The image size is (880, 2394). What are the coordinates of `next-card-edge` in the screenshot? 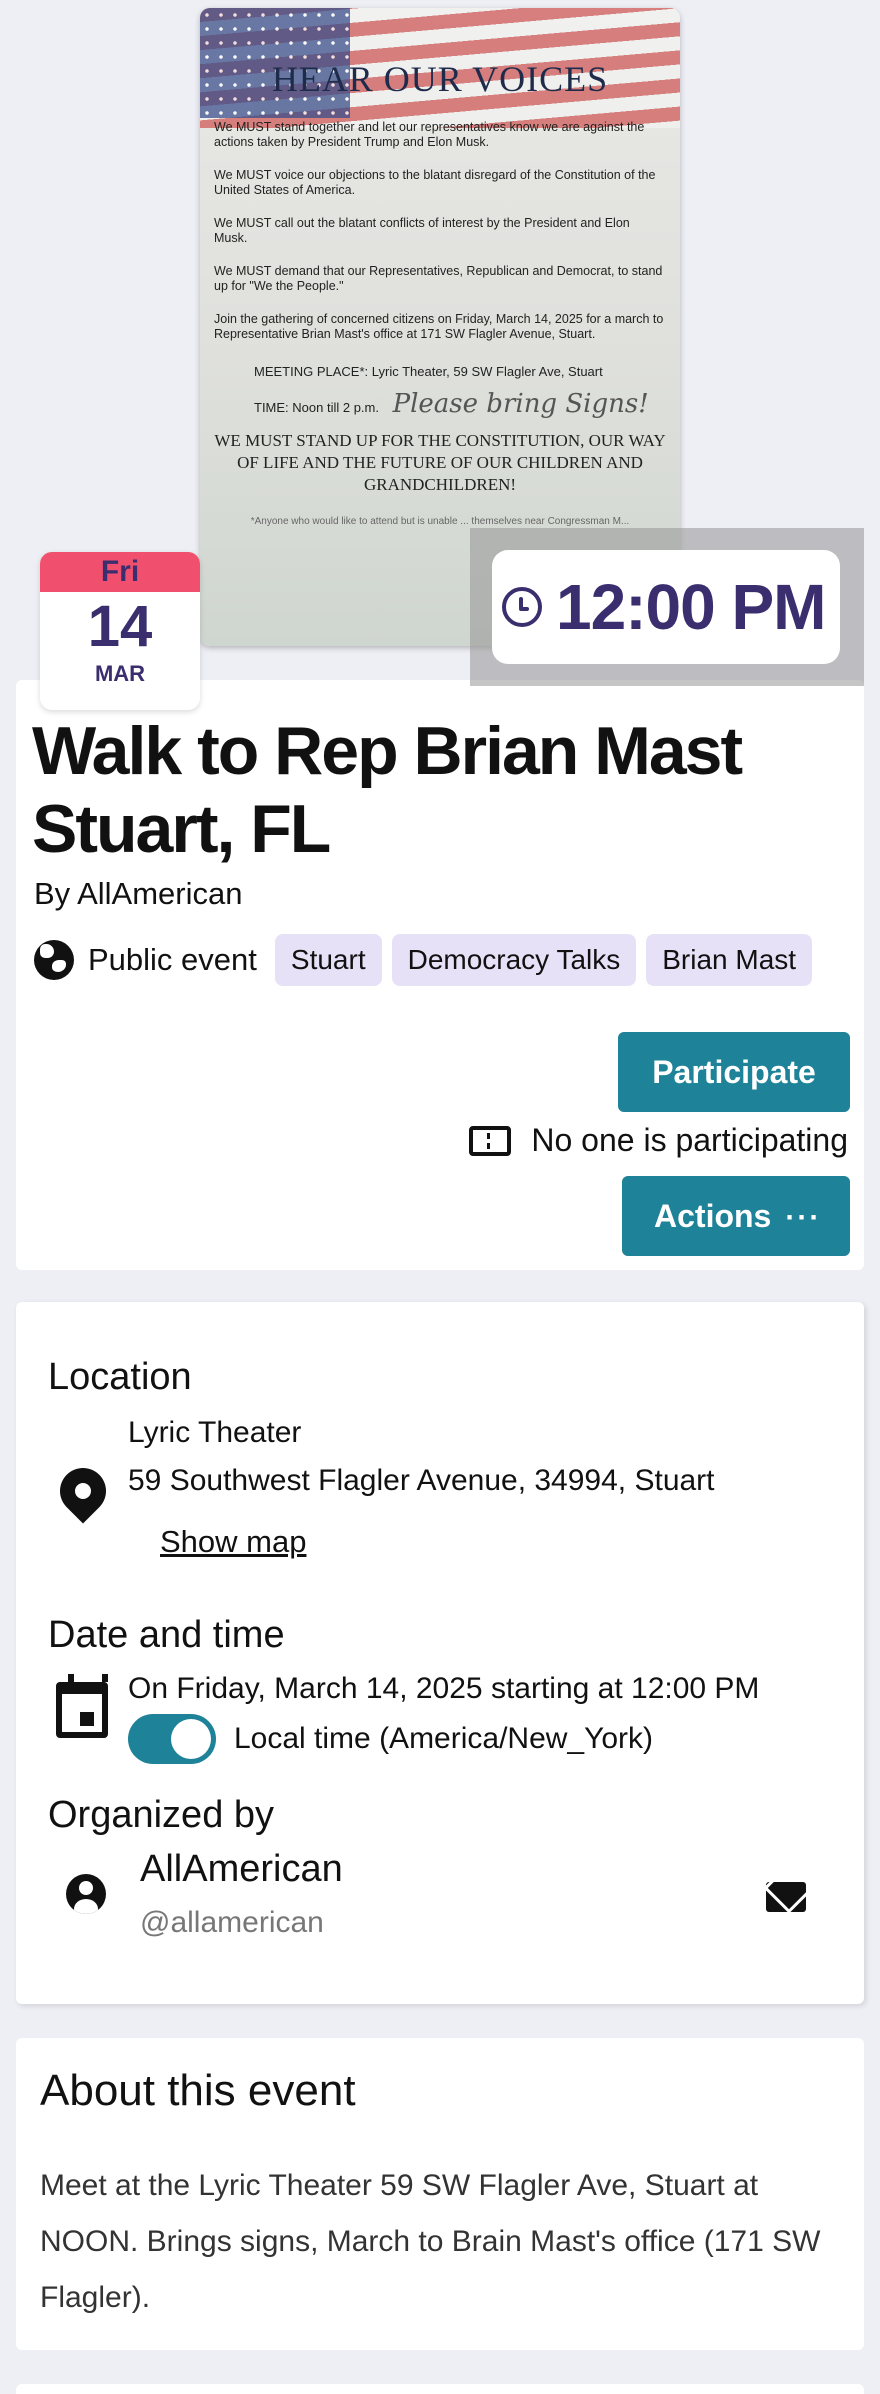 It's located at (440, 2389).